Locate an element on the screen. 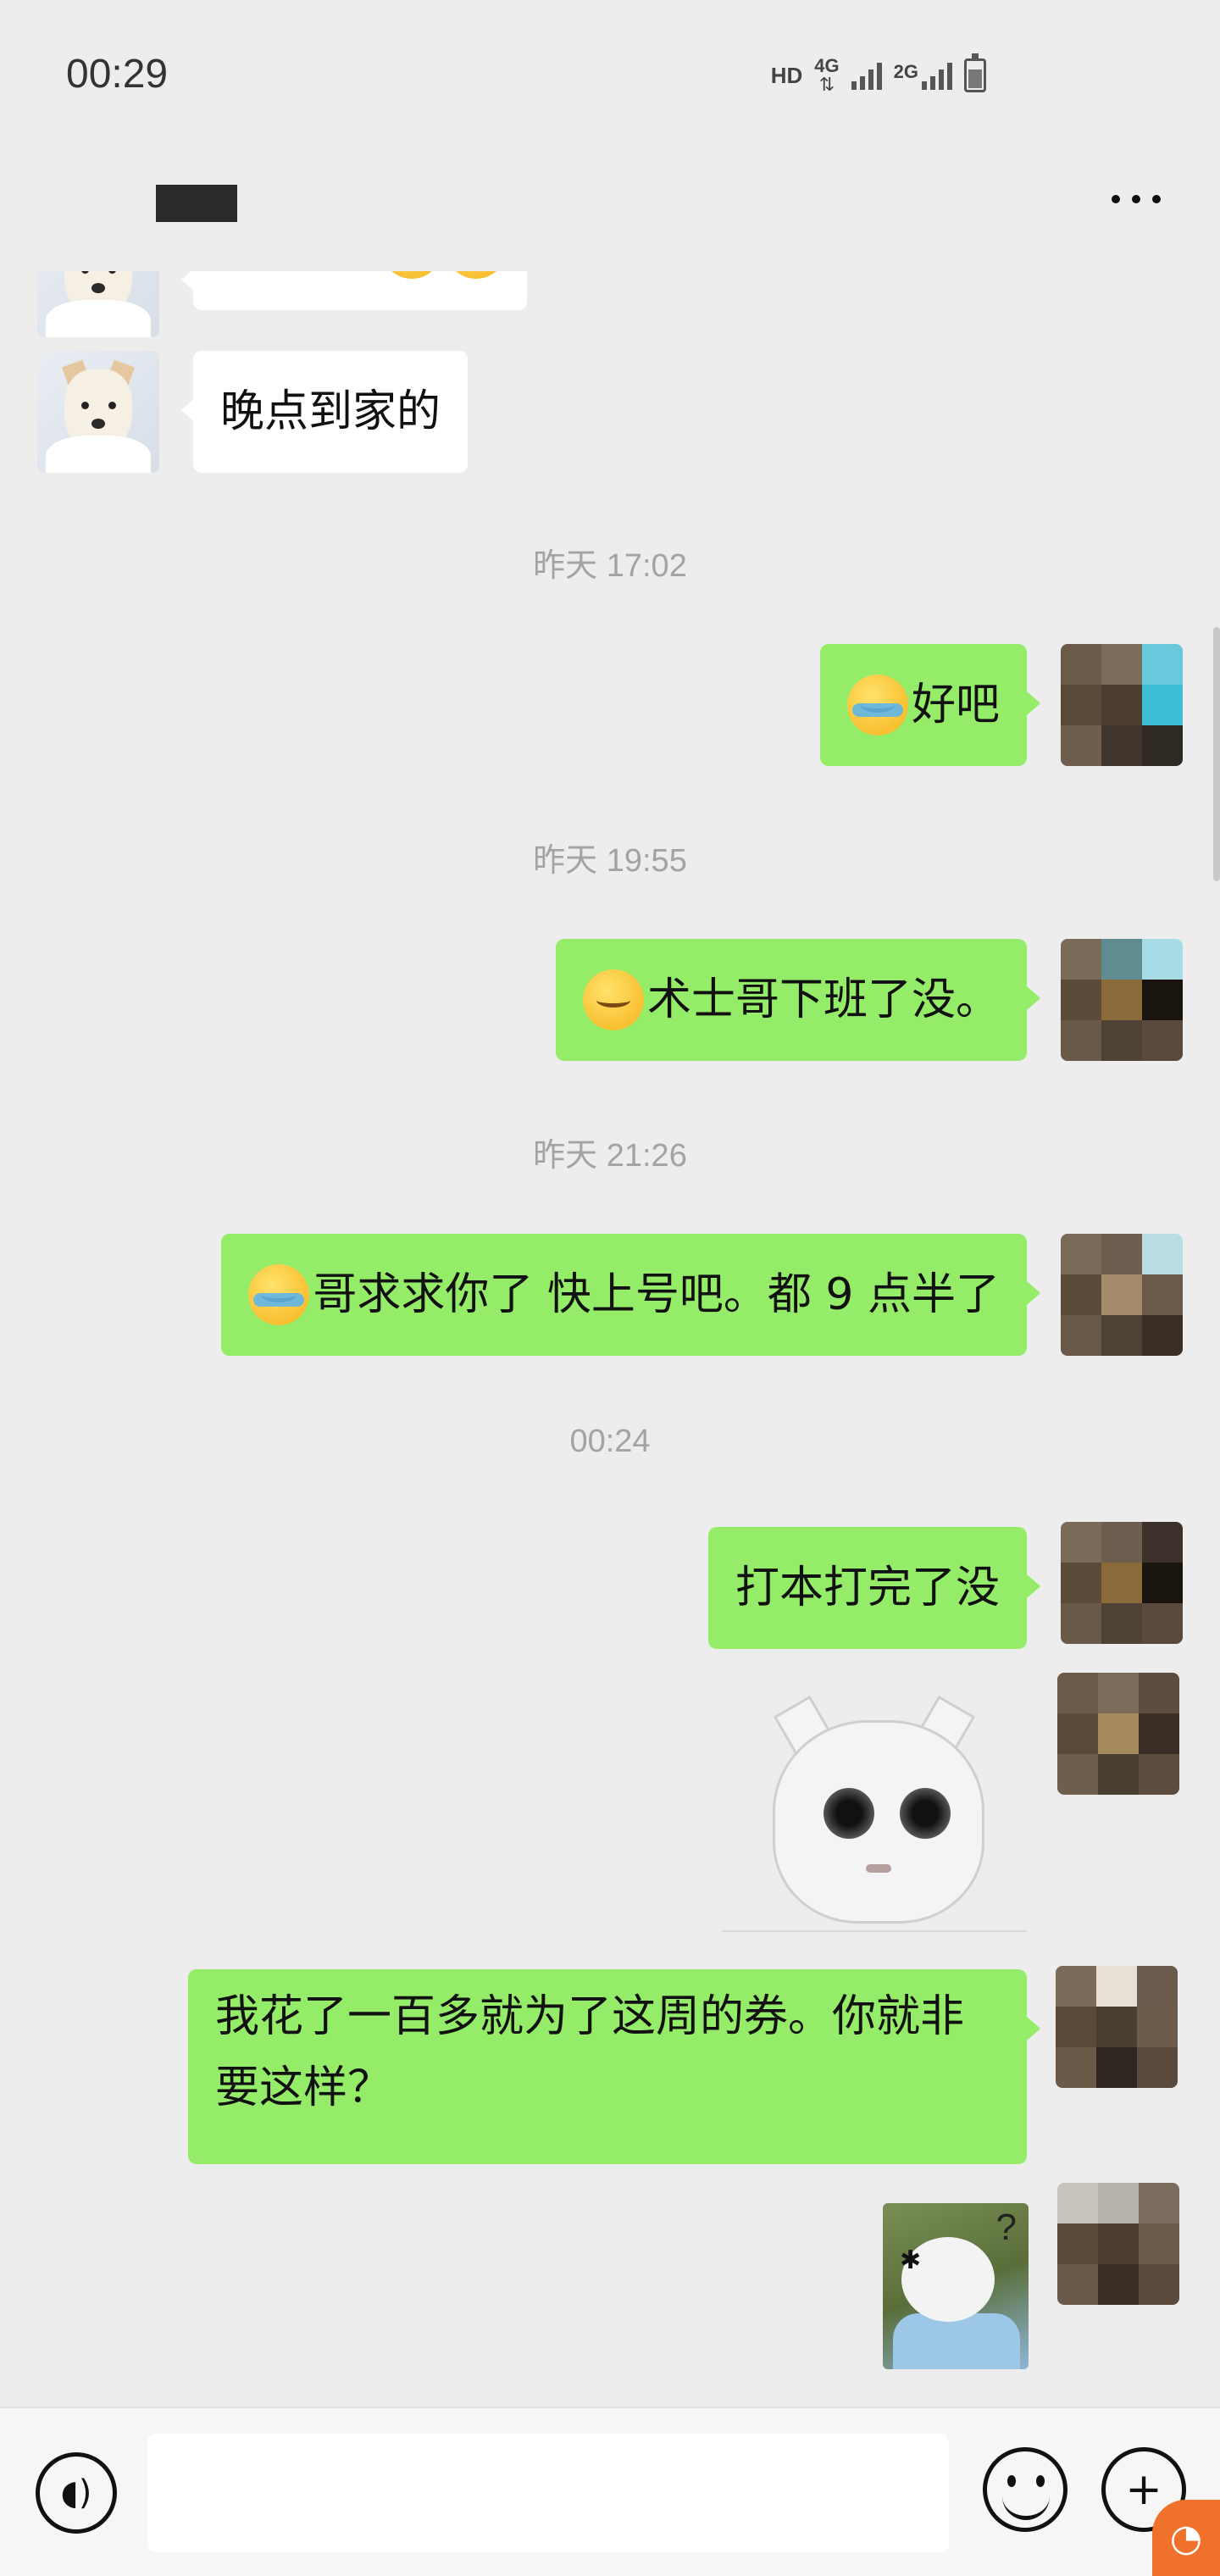  message-bubble-outgoing: 术士哥下班了没。 is located at coordinates (798, 1000).